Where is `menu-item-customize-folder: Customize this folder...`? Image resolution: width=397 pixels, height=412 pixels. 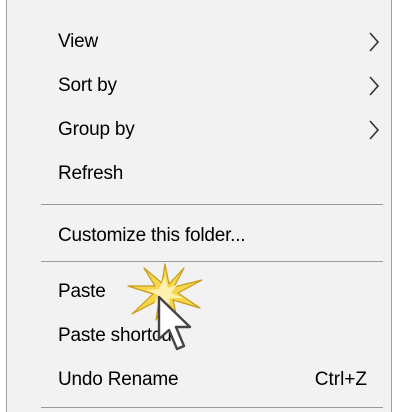 menu-item-customize-folder: Customize this folder... is located at coordinates (199, 236).